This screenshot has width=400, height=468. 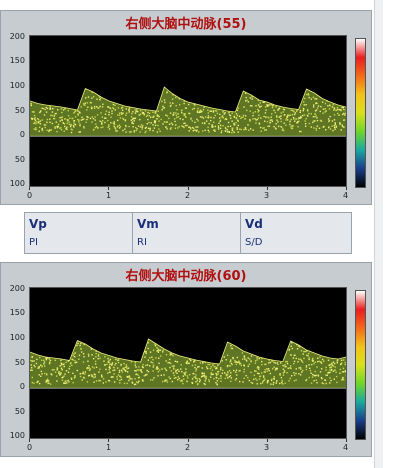 I want to click on vertical-scrollbar, so click(x=378, y=234).